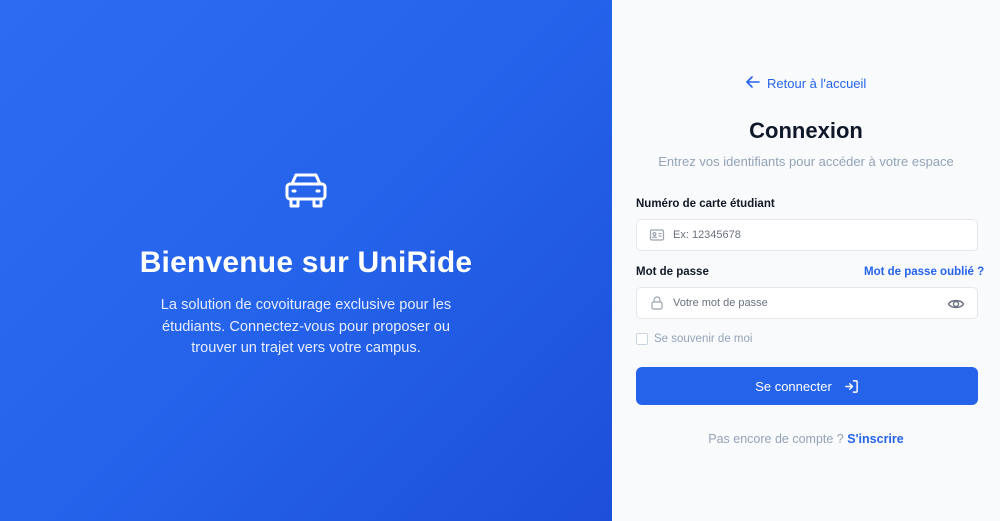 This screenshot has height=521, width=1000. I want to click on password-input, so click(803, 303).